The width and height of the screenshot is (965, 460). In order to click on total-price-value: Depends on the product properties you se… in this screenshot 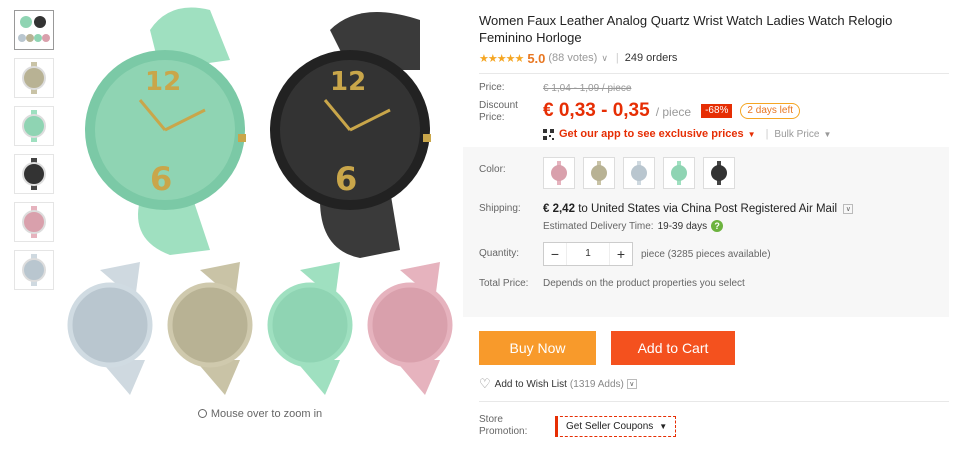, I will do `click(644, 283)`.